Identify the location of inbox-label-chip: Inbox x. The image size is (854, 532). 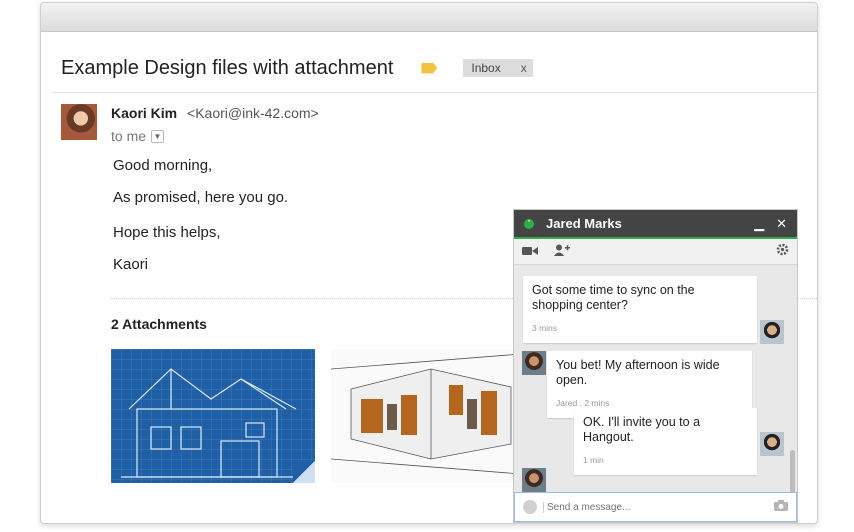
(498, 68).